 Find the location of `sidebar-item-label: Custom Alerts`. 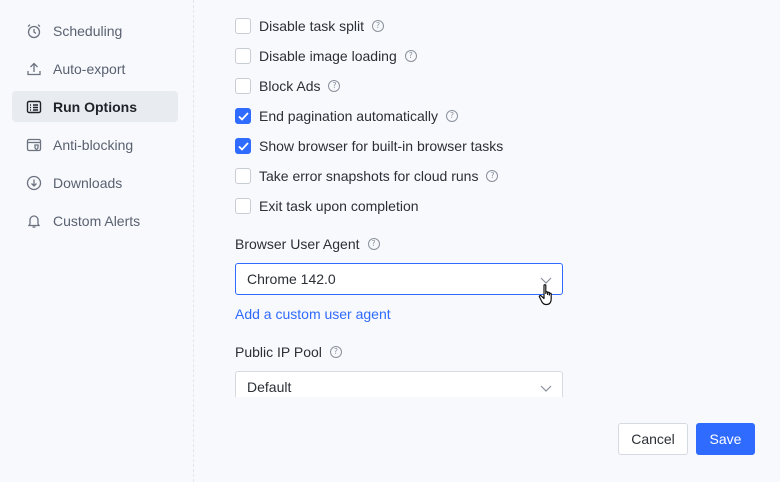

sidebar-item-label: Custom Alerts is located at coordinates (97, 220).